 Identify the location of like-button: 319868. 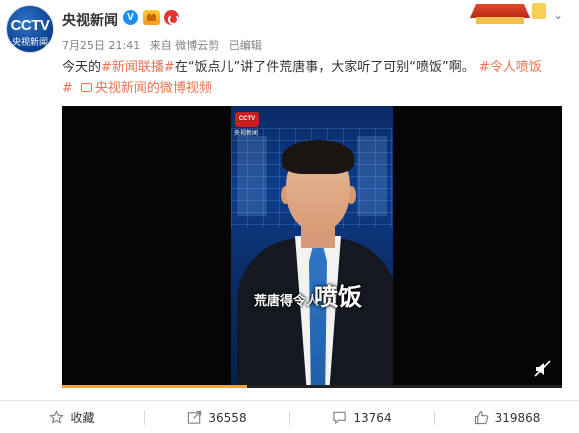
(507, 417).